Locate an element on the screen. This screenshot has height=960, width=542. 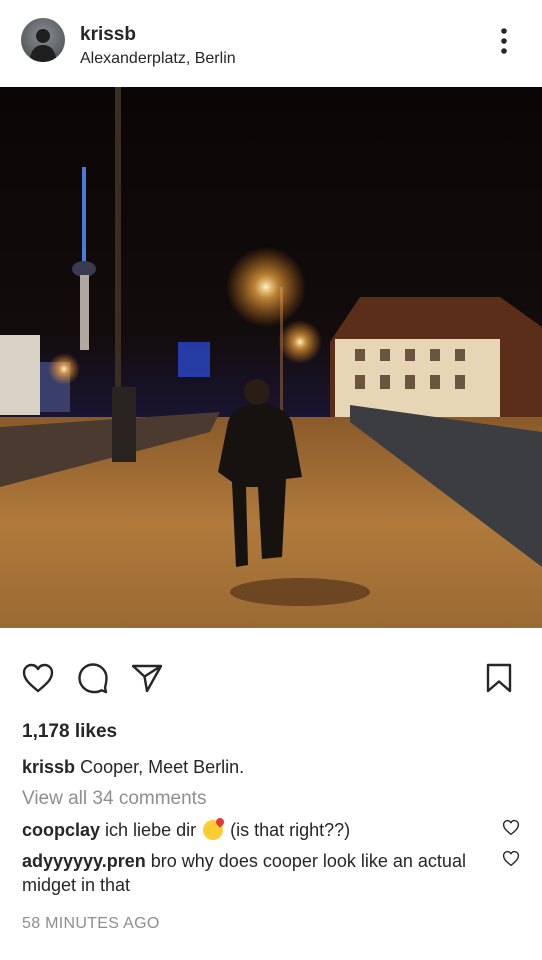
comment-item: coopclay ich liebe dir (is that right??) is located at coordinates (247, 830).